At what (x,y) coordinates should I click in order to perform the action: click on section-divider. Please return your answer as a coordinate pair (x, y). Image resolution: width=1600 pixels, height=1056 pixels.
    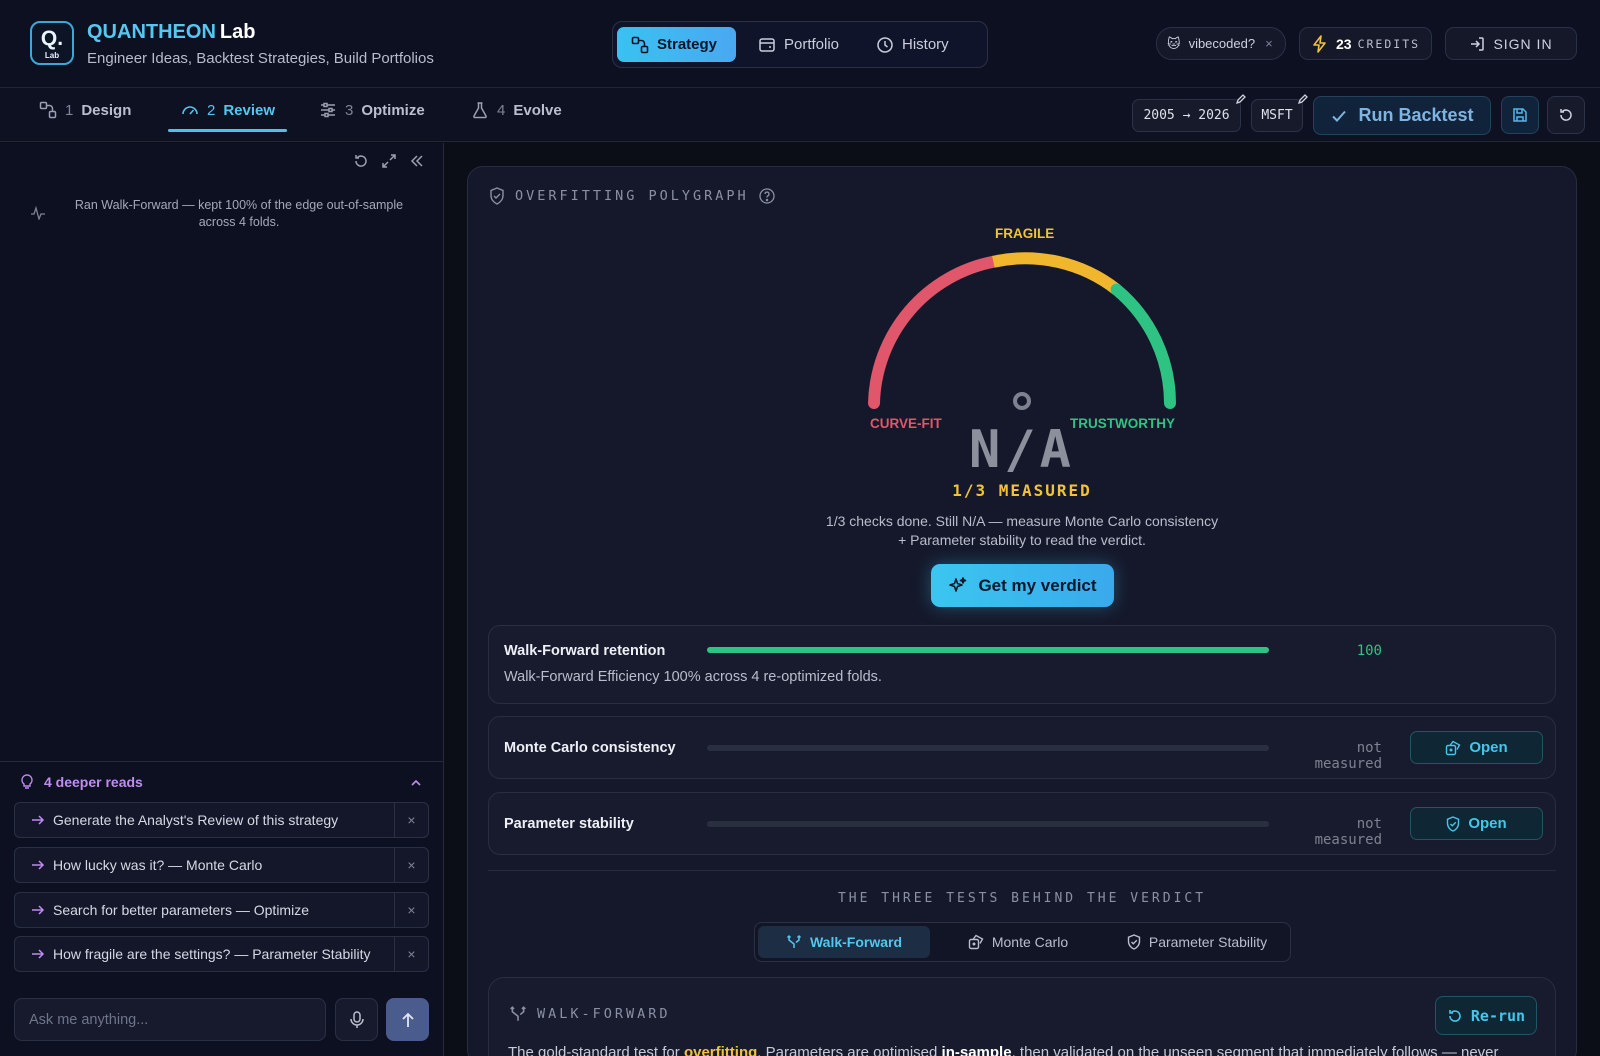
    Looking at the image, I should click on (1022, 870).